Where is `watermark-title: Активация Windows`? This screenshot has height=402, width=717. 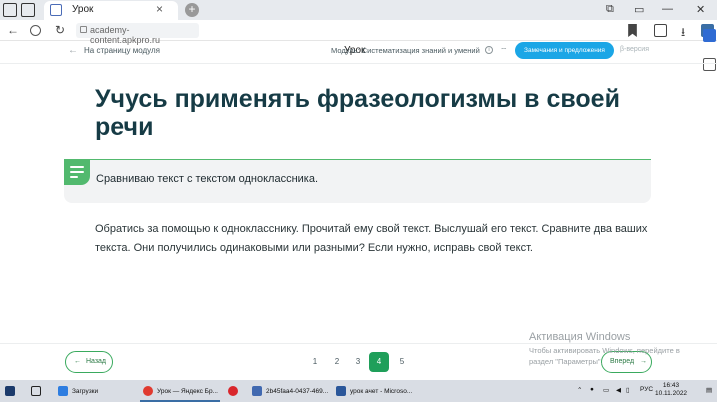 watermark-title: Активация Windows is located at coordinates (580, 337).